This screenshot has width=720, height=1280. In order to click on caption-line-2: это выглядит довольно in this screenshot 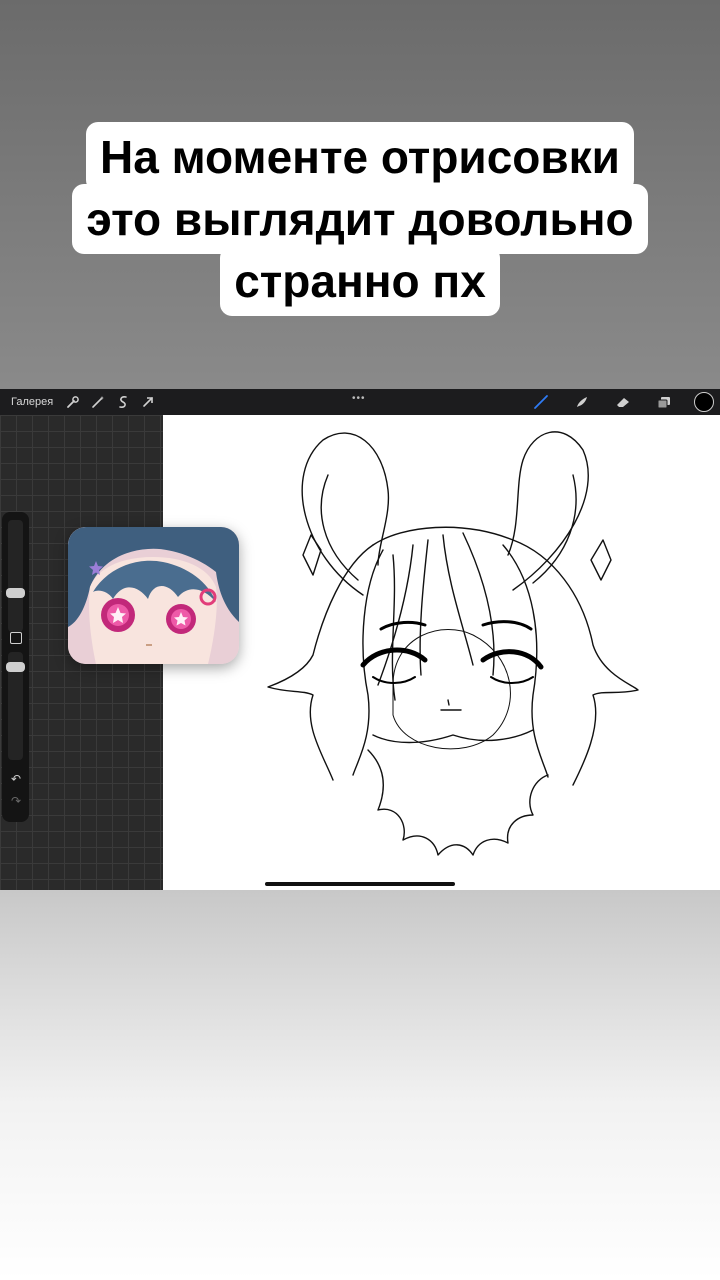, I will do `click(360, 219)`.